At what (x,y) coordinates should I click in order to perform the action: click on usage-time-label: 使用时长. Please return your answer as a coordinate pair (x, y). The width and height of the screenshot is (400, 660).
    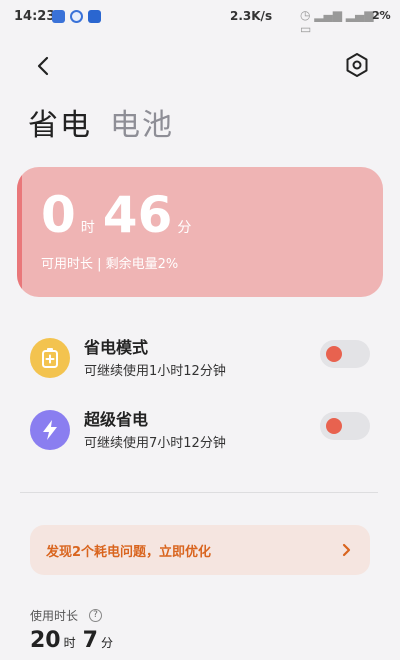
    Looking at the image, I should click on (54, 616).